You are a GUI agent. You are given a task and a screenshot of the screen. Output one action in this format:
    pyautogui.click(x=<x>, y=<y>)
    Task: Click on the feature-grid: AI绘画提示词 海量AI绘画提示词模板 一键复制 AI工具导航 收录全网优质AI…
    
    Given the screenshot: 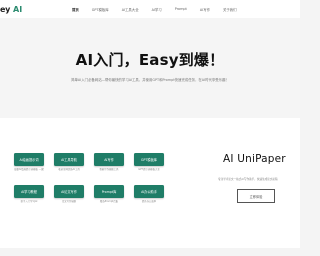 What is the action you would take?
    pyautogui.click(x=89, y=178)
    